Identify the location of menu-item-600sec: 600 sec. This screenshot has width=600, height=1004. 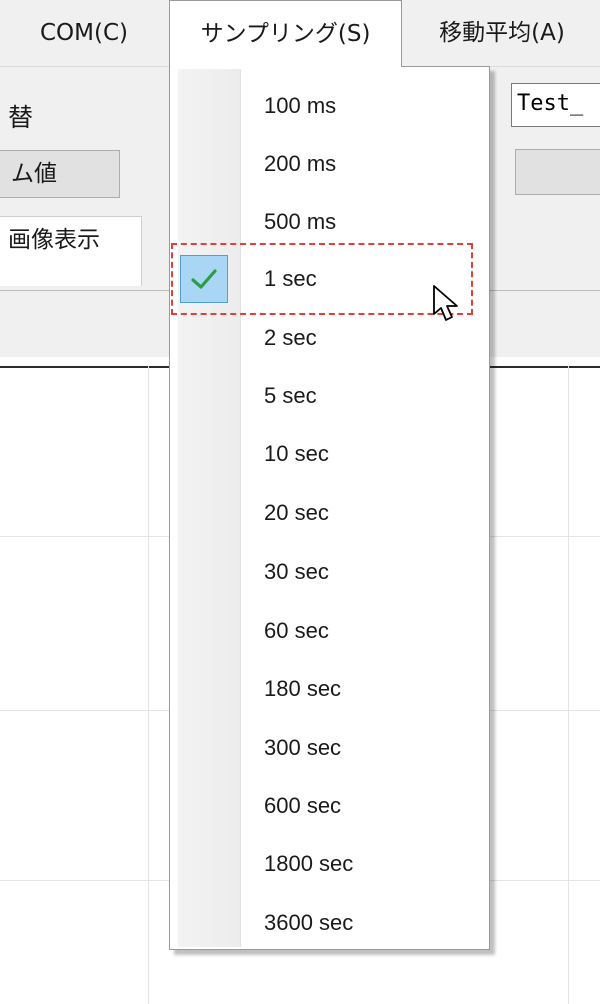
(329, 806).